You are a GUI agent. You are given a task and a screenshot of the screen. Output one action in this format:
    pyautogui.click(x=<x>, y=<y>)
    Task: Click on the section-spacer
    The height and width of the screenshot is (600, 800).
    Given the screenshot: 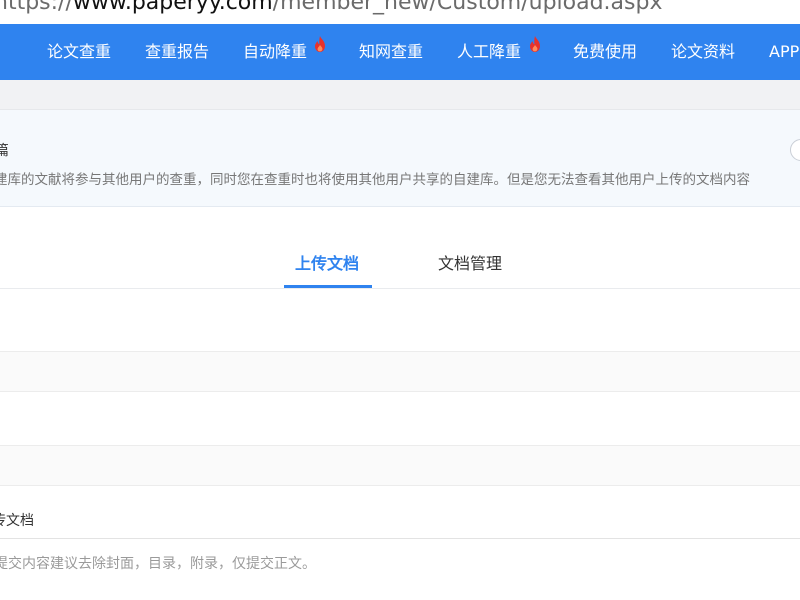 What is the action you would take?
    pyautogui.click(x=400, y=95)
    